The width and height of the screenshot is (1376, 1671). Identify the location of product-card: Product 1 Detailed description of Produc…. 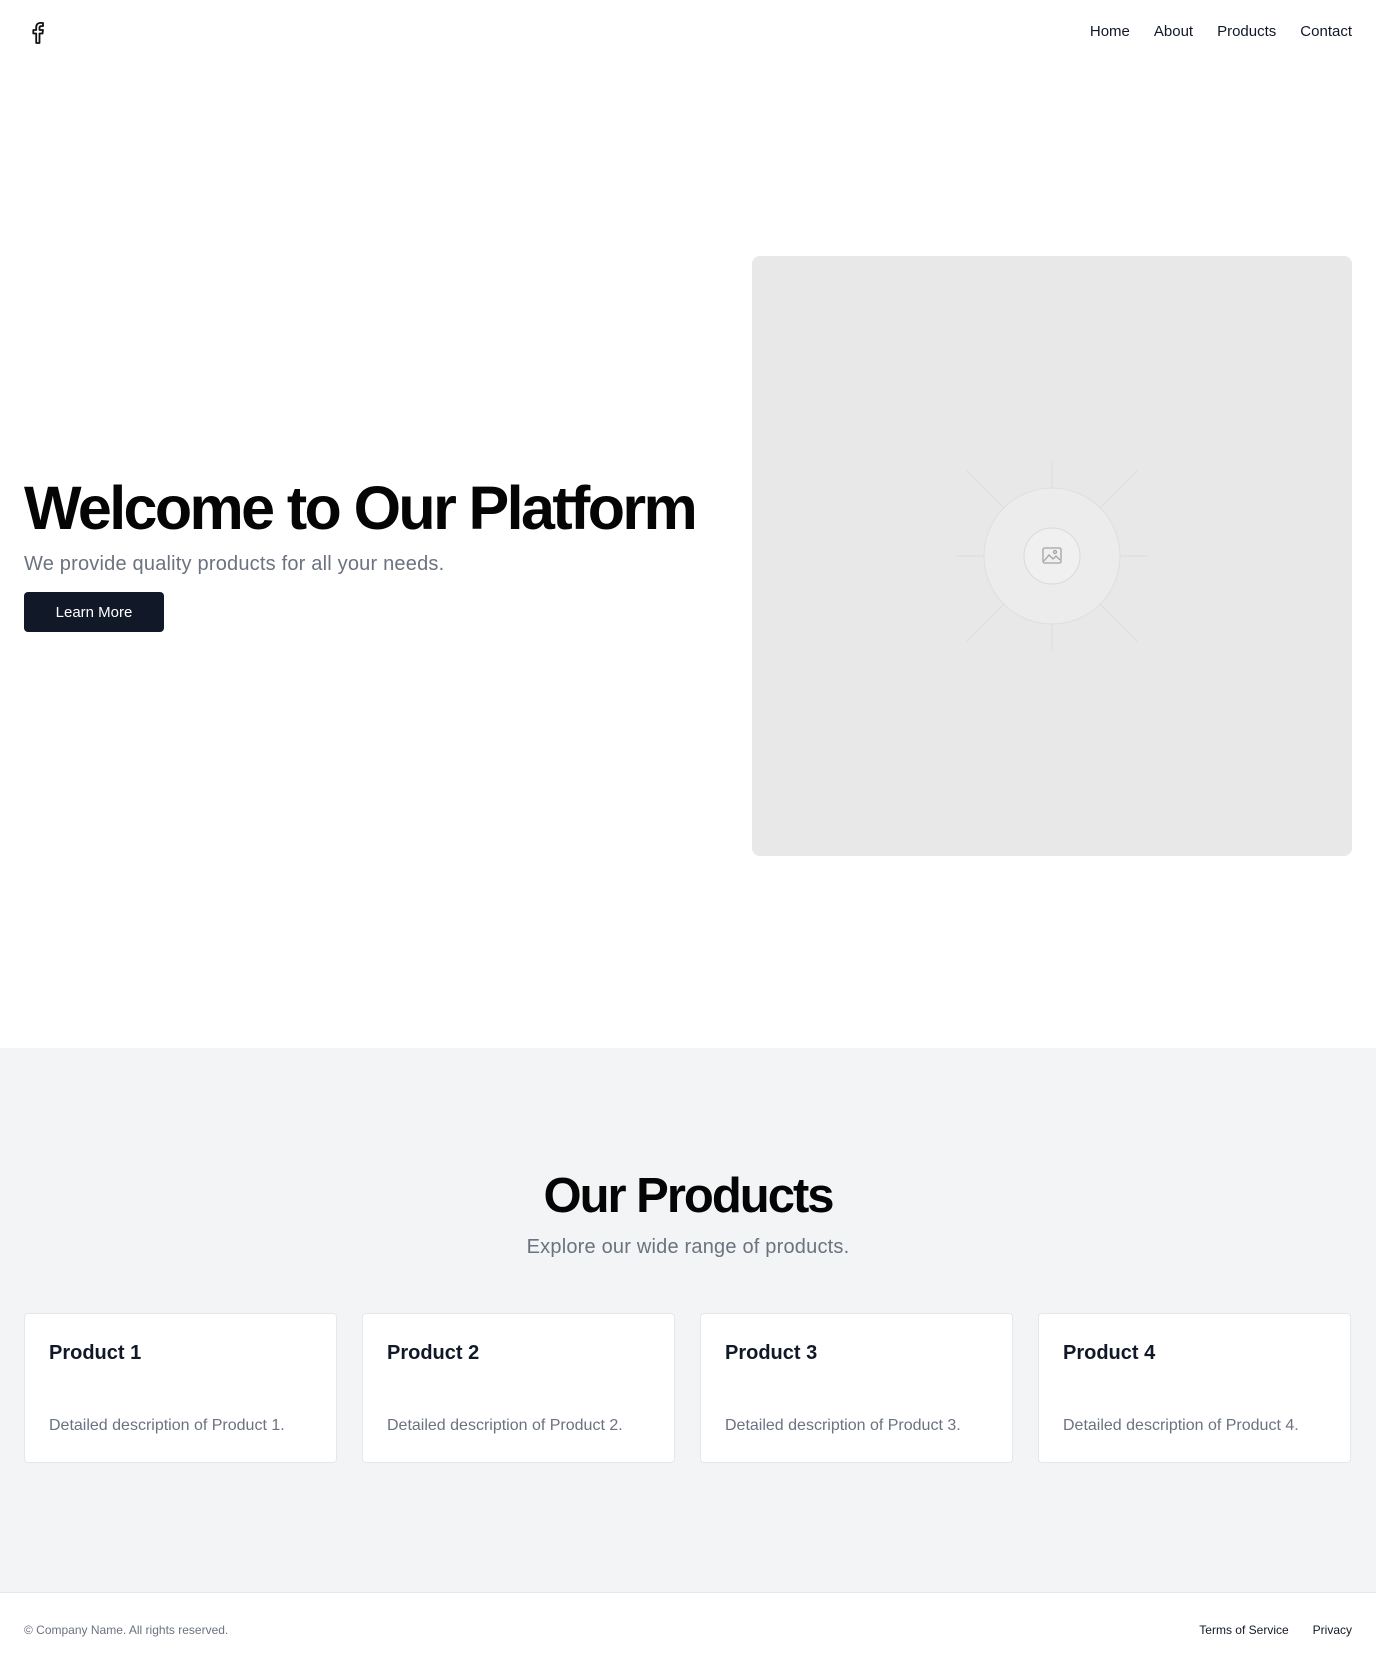
(180, 1388).